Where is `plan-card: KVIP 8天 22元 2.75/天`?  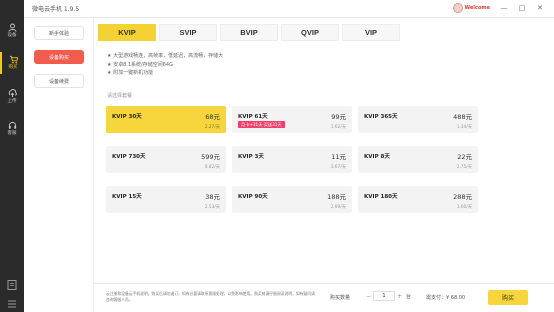
plan-card: KVIP 8天 22元 2.75/天 is located at coordinates (418, 159).